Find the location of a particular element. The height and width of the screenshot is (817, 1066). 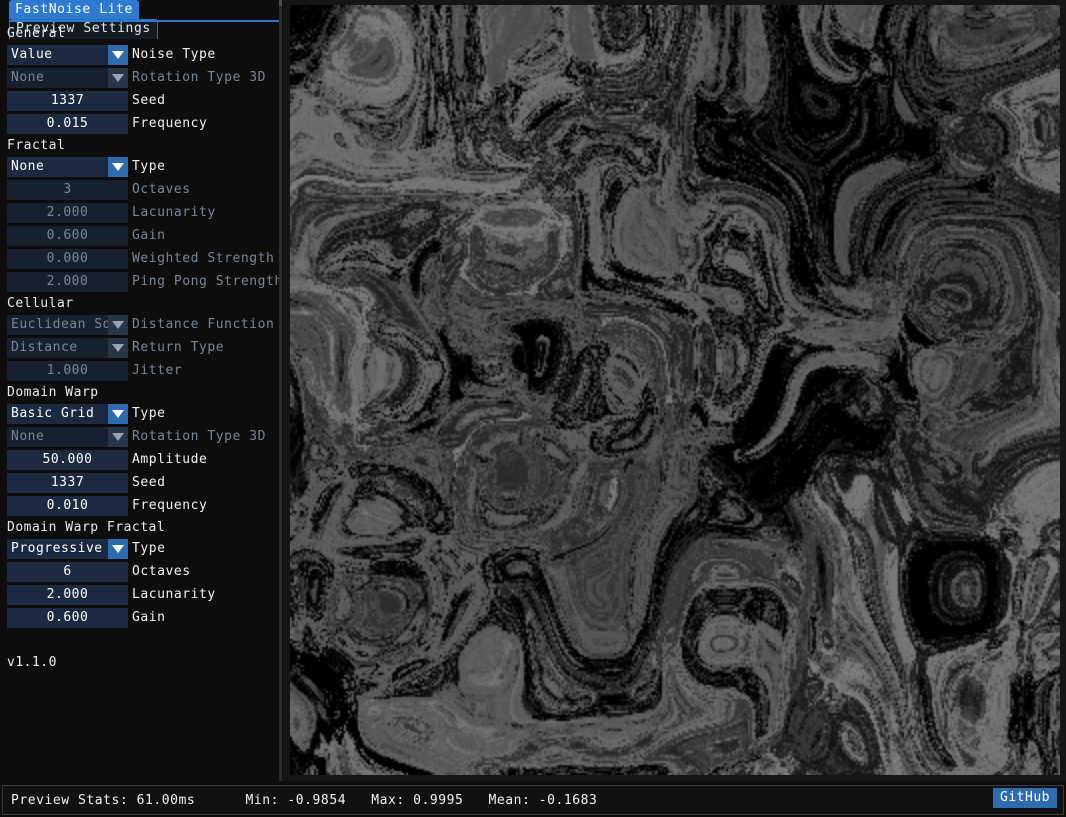

dropdown-type: Progressive is located at coordinates (67, 549).